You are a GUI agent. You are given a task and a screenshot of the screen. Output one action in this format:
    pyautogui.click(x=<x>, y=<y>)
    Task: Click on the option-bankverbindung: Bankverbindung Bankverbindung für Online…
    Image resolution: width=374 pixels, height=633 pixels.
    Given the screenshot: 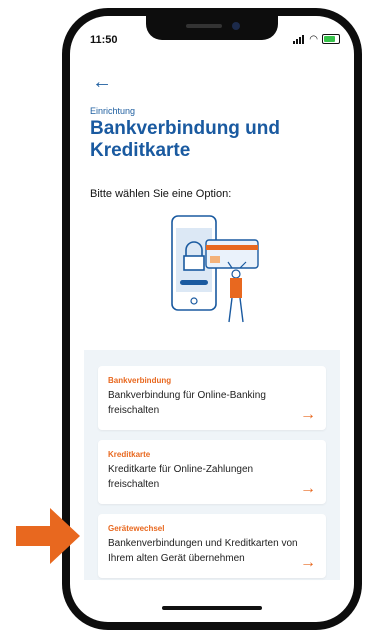 What is the action you would take?
    pyautogui.click(x=212, y=398)
    